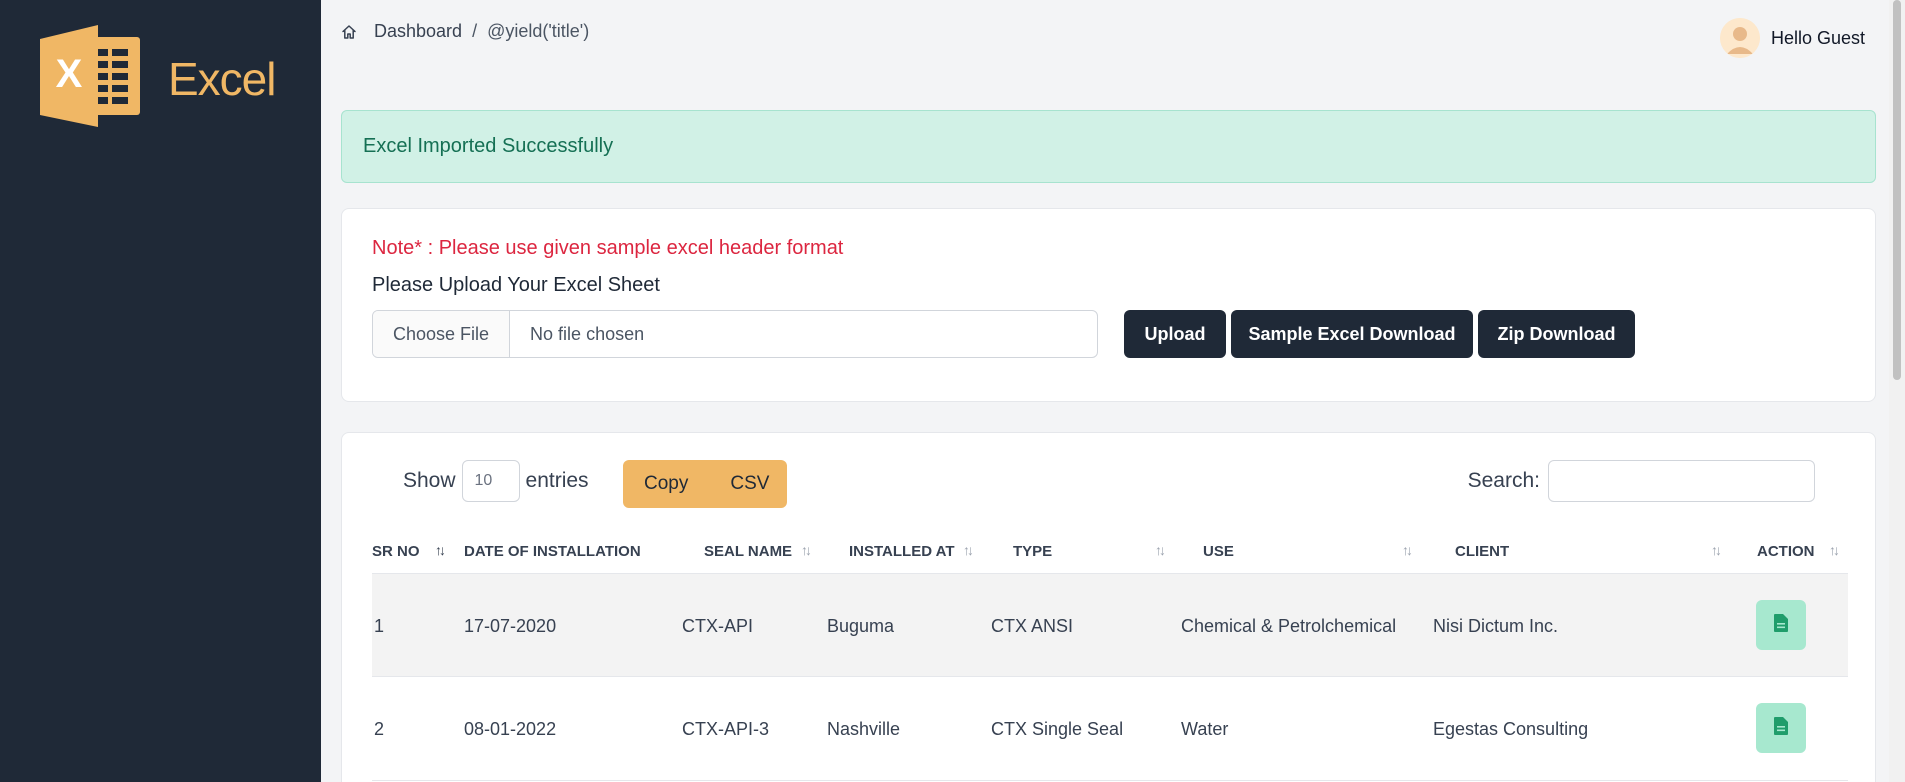 This screenshot has height=782, width=1905. What do you see at coordinates (666, 484) in the screenshot?
I see `copy-button: Copy` at bounding box center [666, 484].